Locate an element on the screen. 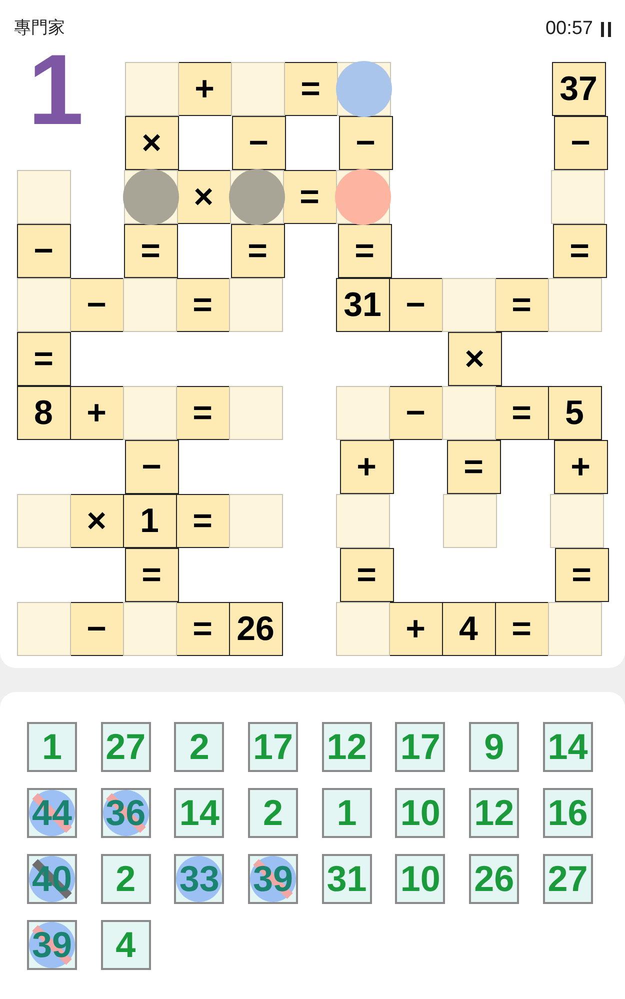  number-tile: 9 is located at coordinates (494, 747).